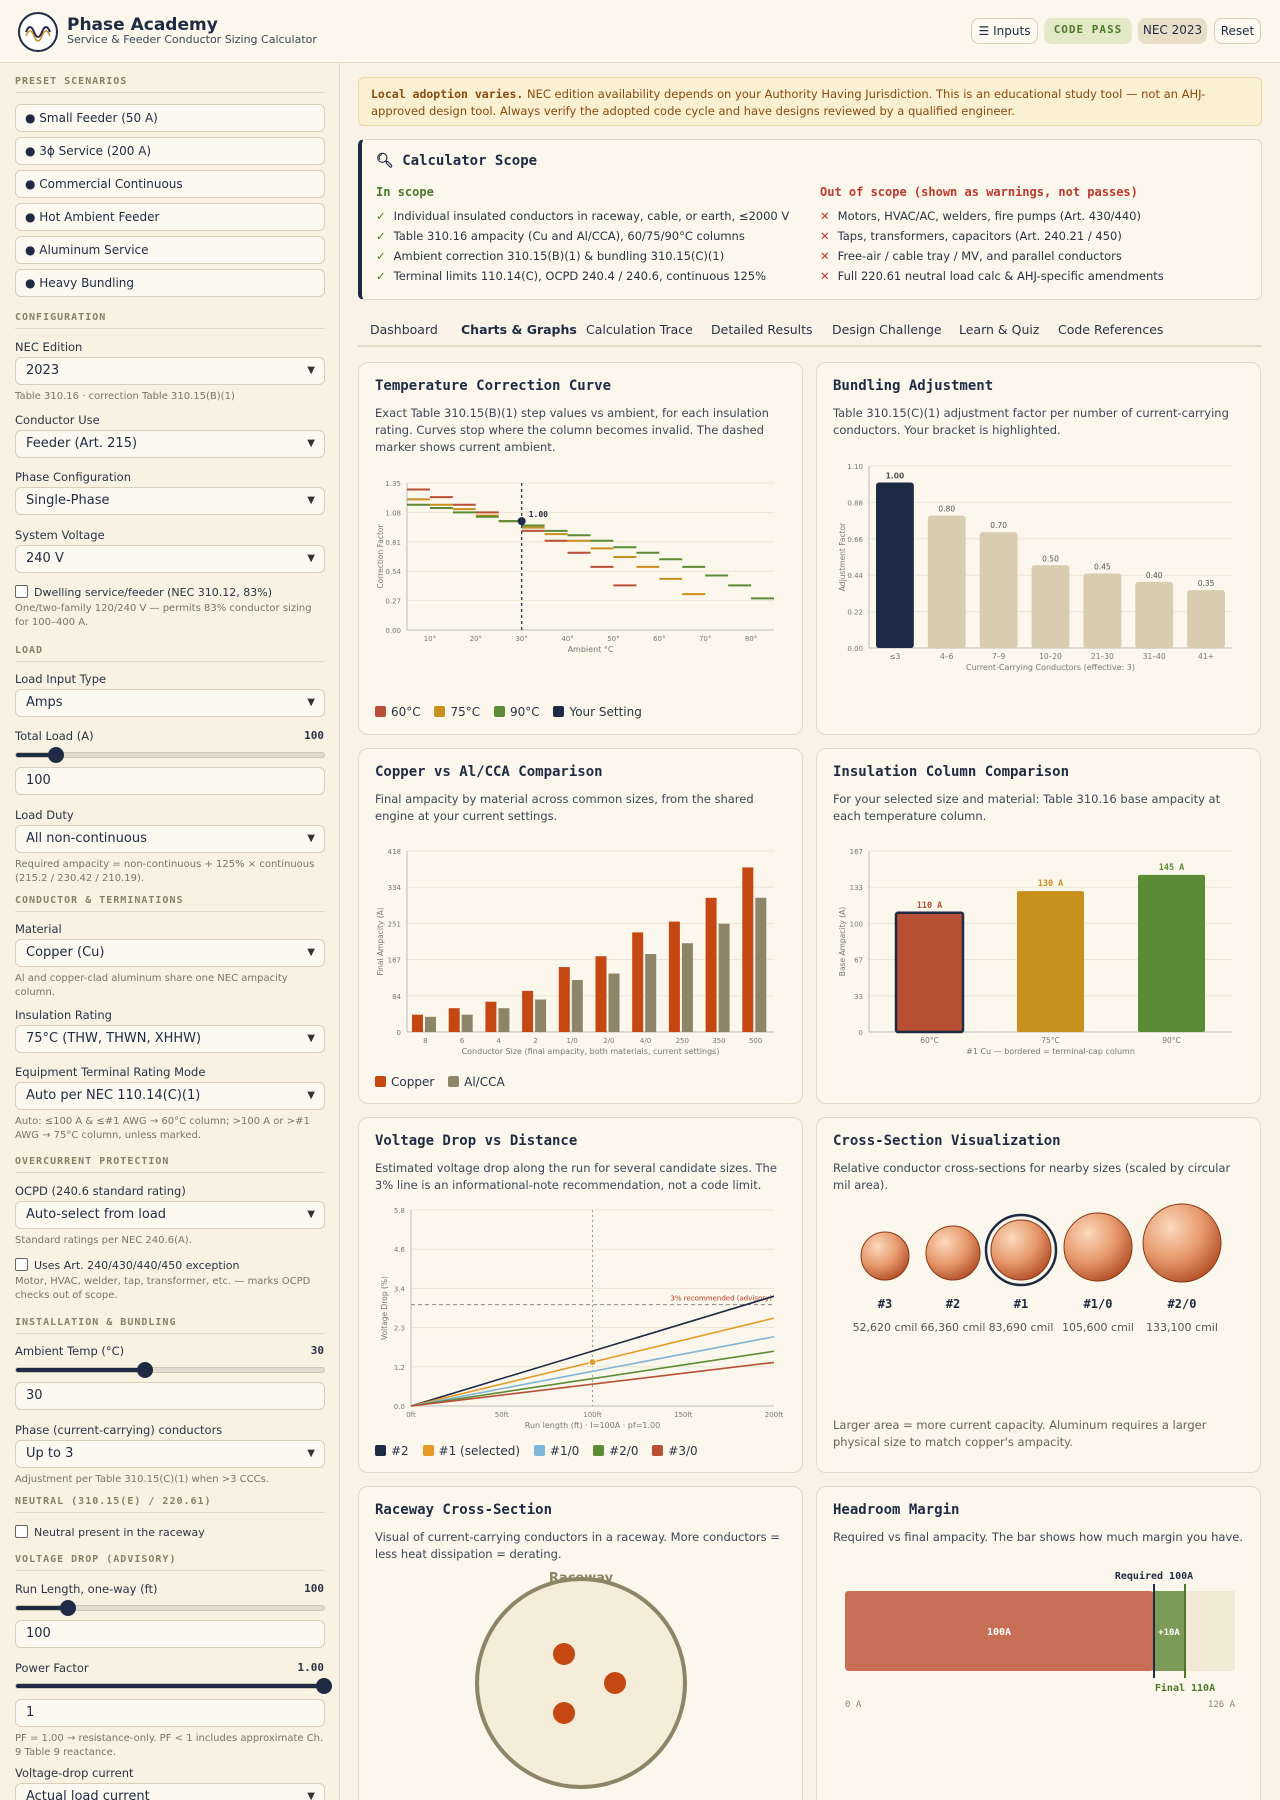  Describe the element at coordinates (856, 852) in the screenshot. I see `y-tick-label: 167` at that location.